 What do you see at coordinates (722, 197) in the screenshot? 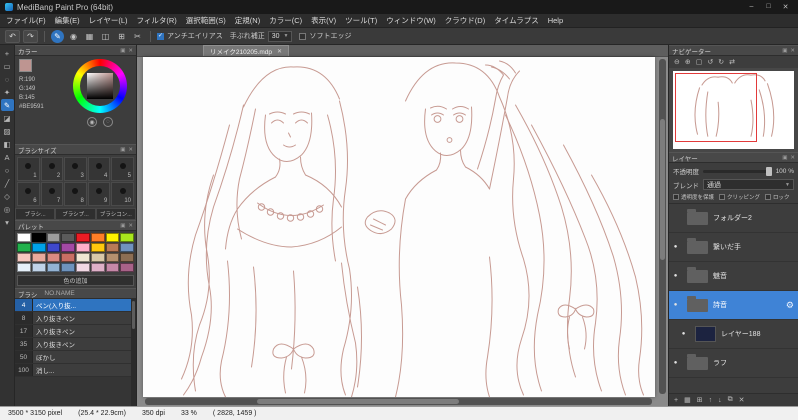
I see `clipping-checkbox` at bounding box center [722, 197].